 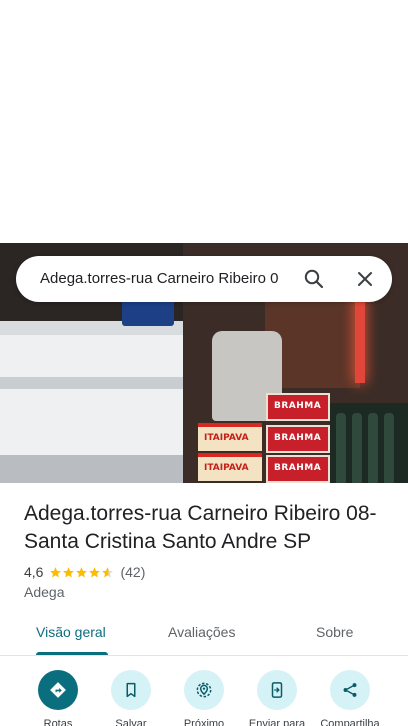 I want to click on directions-label: Rotas, so click(x=58, y=722).